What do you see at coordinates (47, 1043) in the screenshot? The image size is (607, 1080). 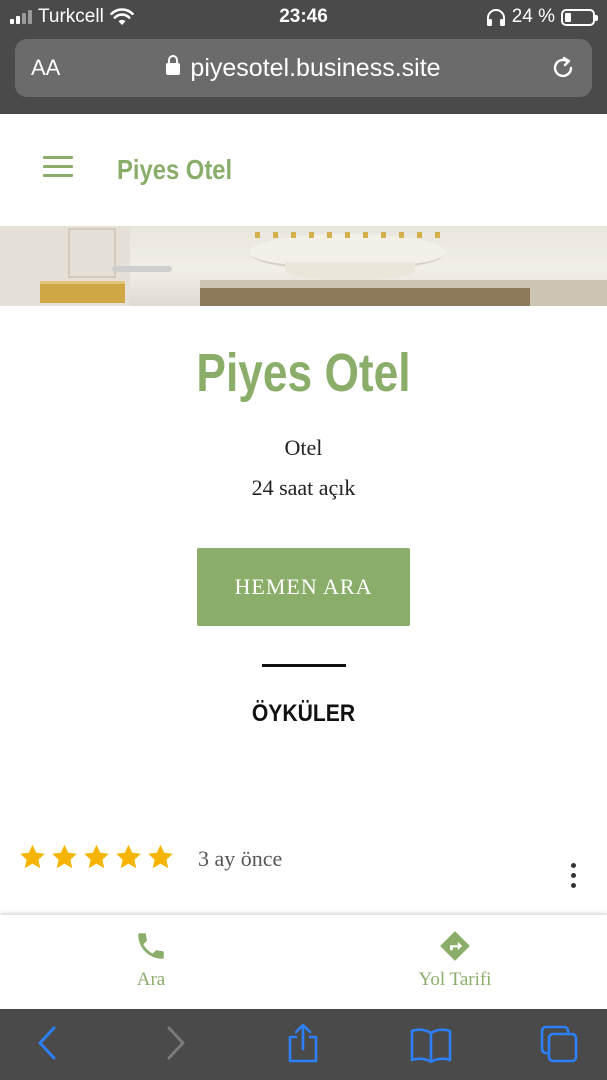 I see `back-icon` at bounding box center [47, 1043].